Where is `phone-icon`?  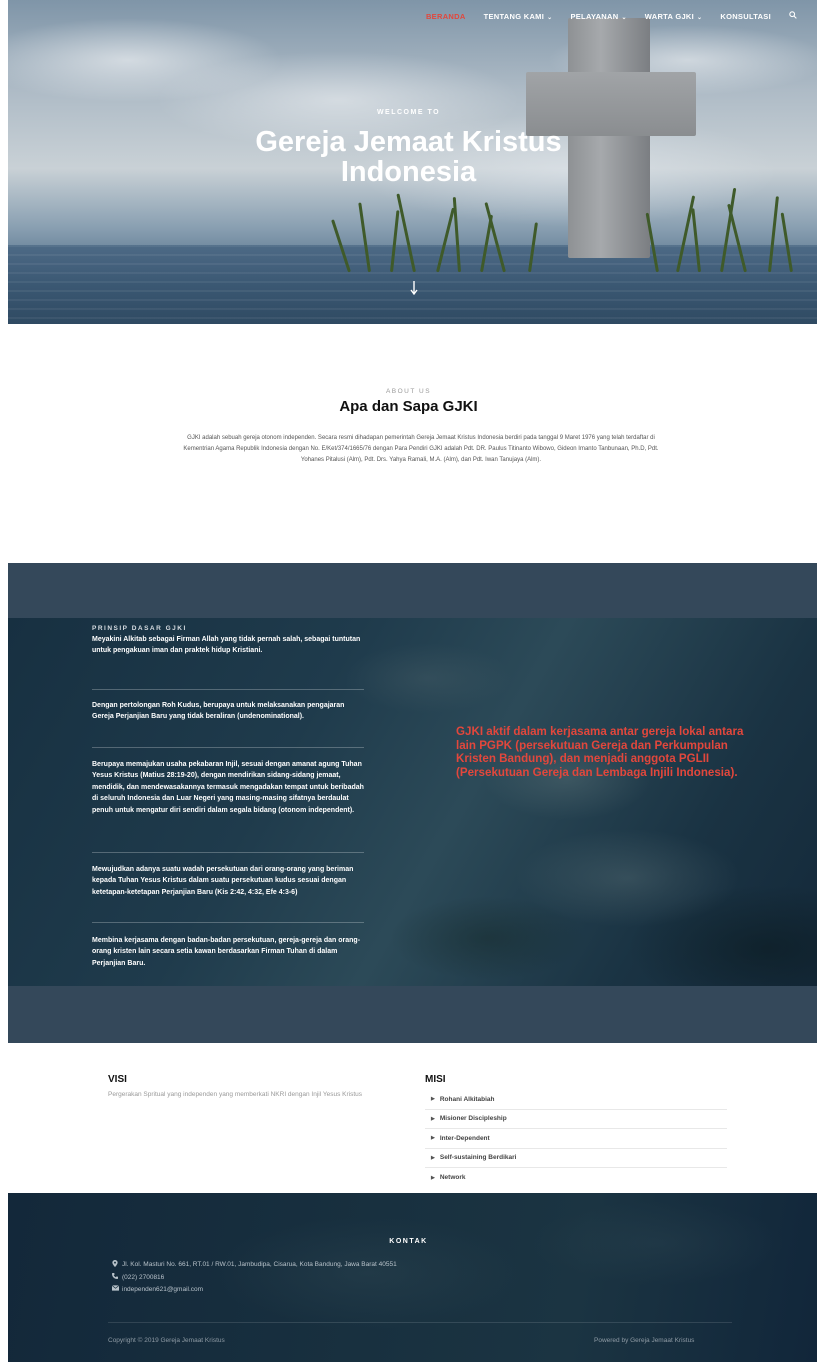 phone-icon is located at coordinates (117, 1277).